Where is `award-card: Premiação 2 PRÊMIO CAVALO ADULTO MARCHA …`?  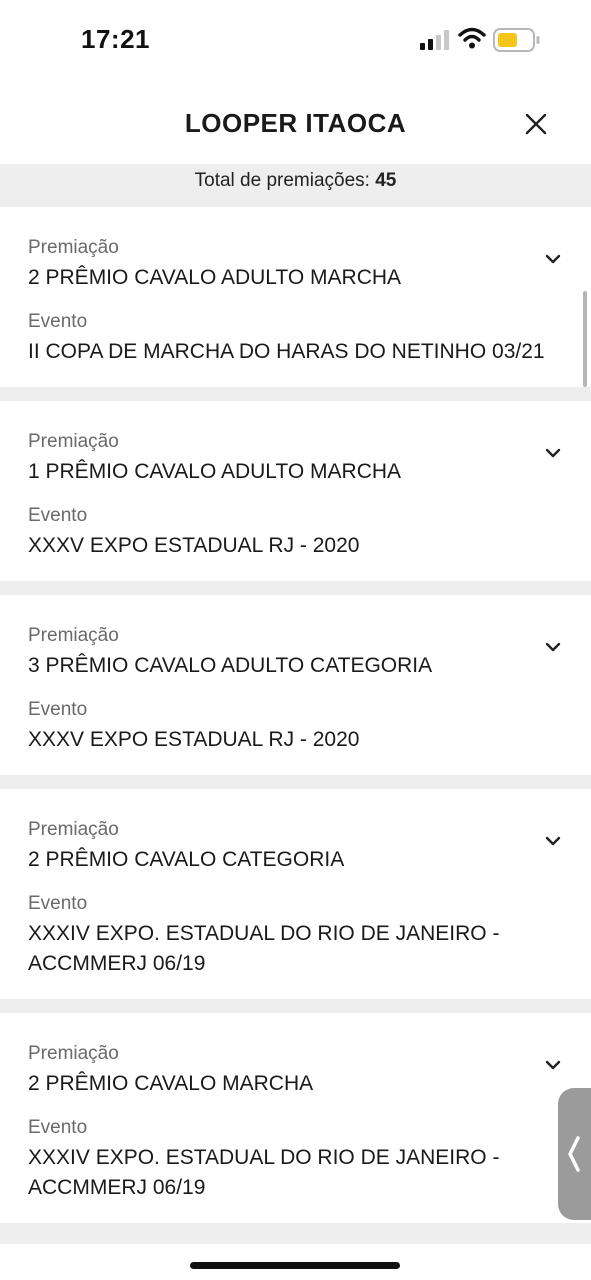
award-card: Premiação 2 PRÊMIO CAVALO ADULTO MARCHA … is located at coordinates (295, 297).